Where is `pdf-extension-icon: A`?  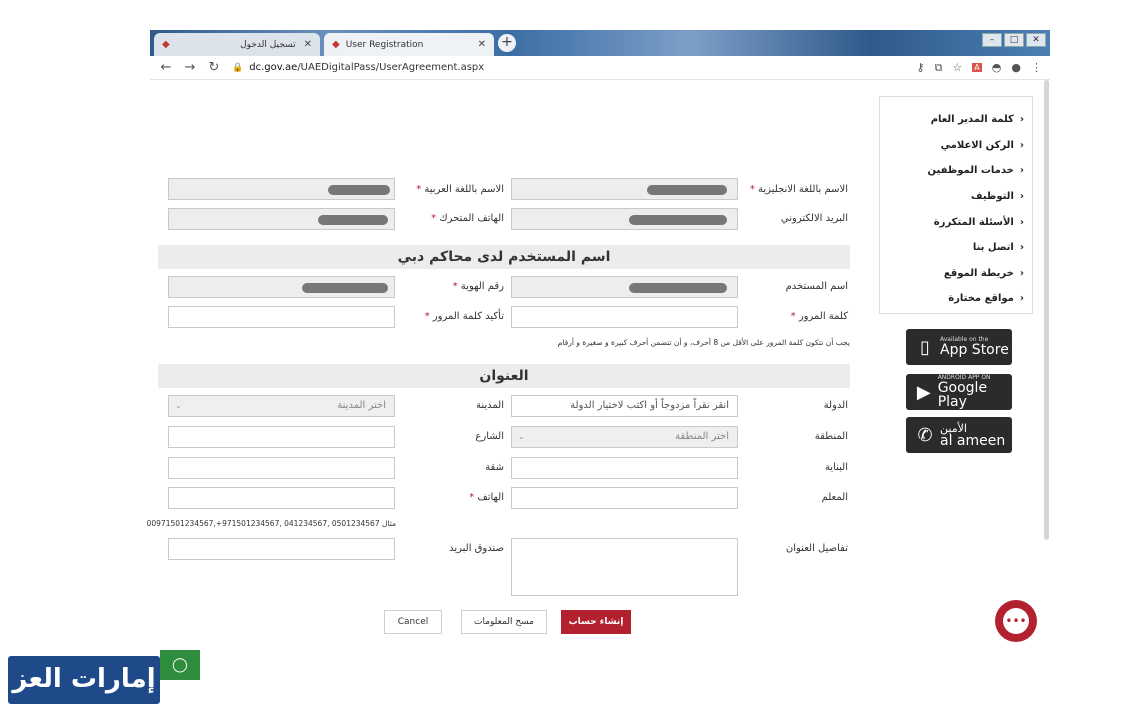 pdf-extension-icon: A is located at coordinates (977, 67).